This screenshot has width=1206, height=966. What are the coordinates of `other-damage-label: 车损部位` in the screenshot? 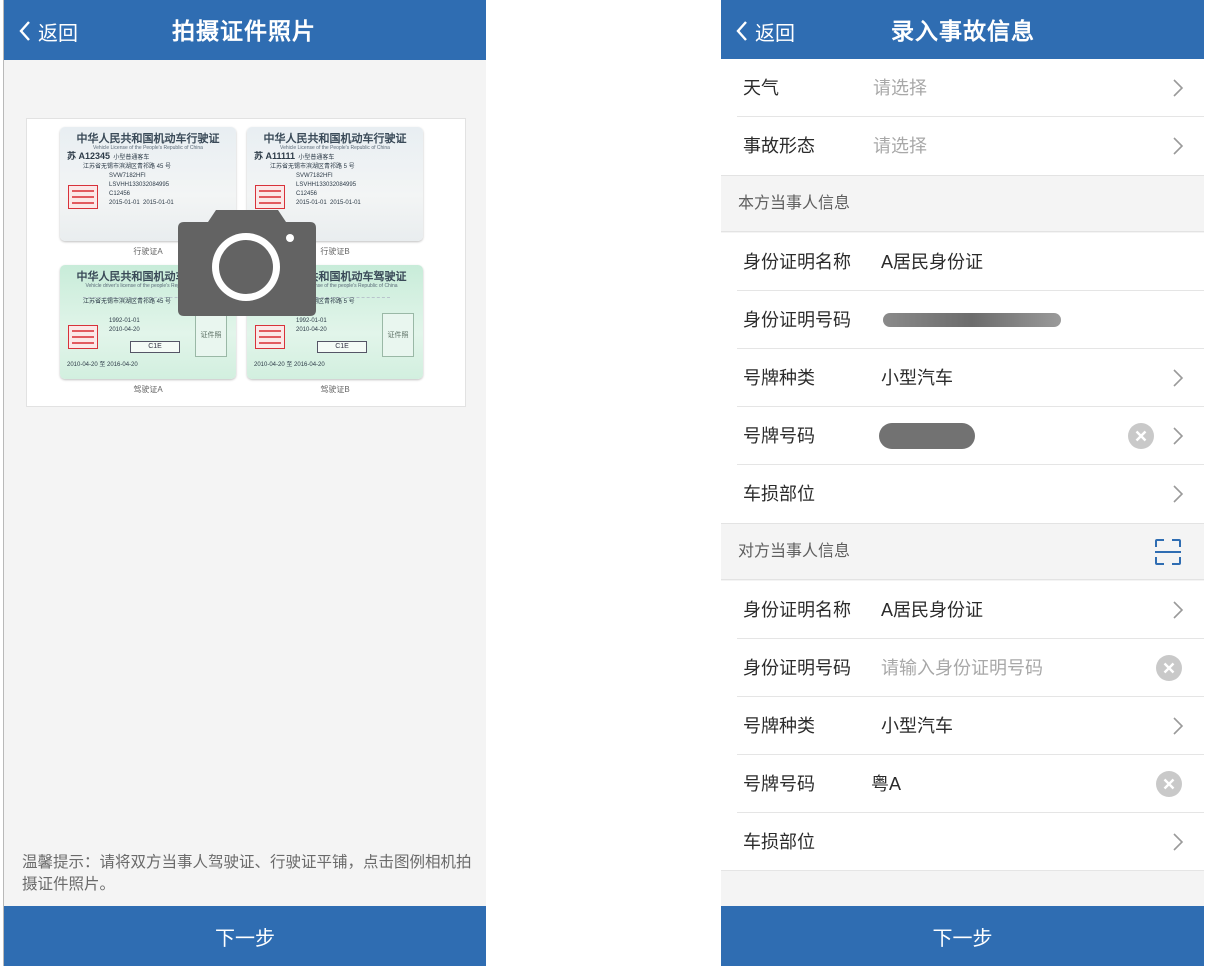 It's located at (779, 842).